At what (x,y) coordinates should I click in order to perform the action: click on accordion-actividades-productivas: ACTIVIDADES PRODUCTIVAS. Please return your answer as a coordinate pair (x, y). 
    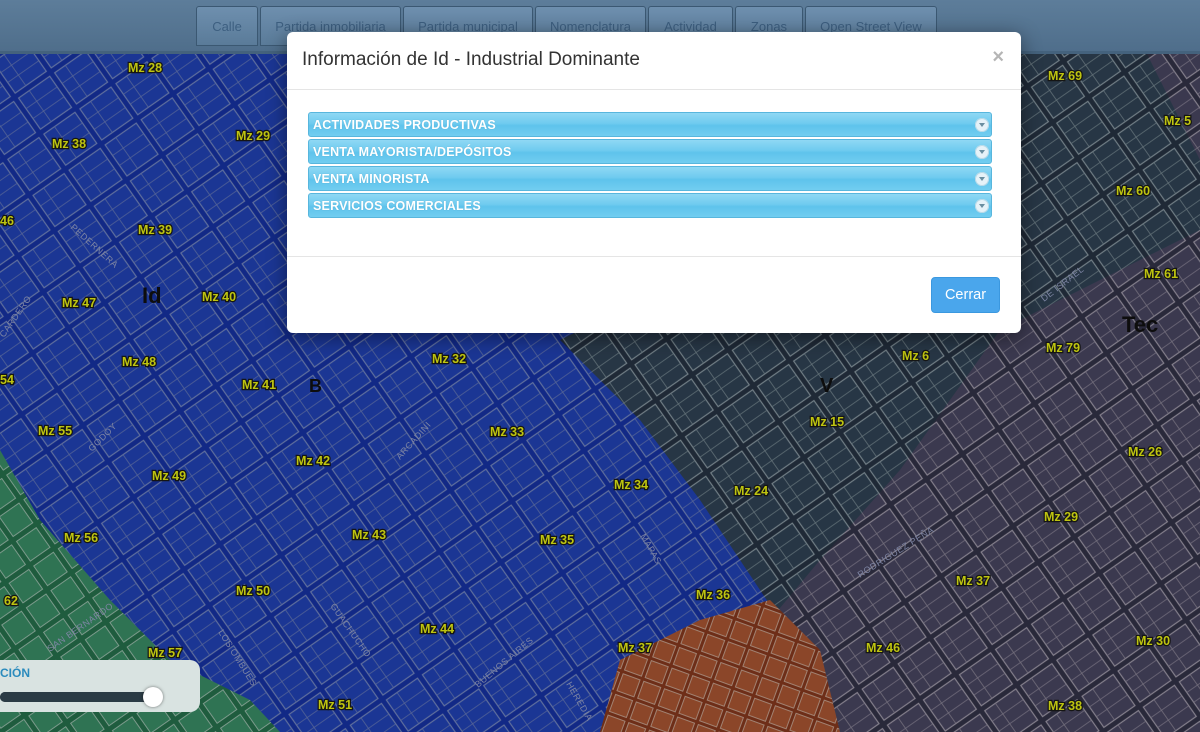
    Looking at the image, I should click on (650, 124).